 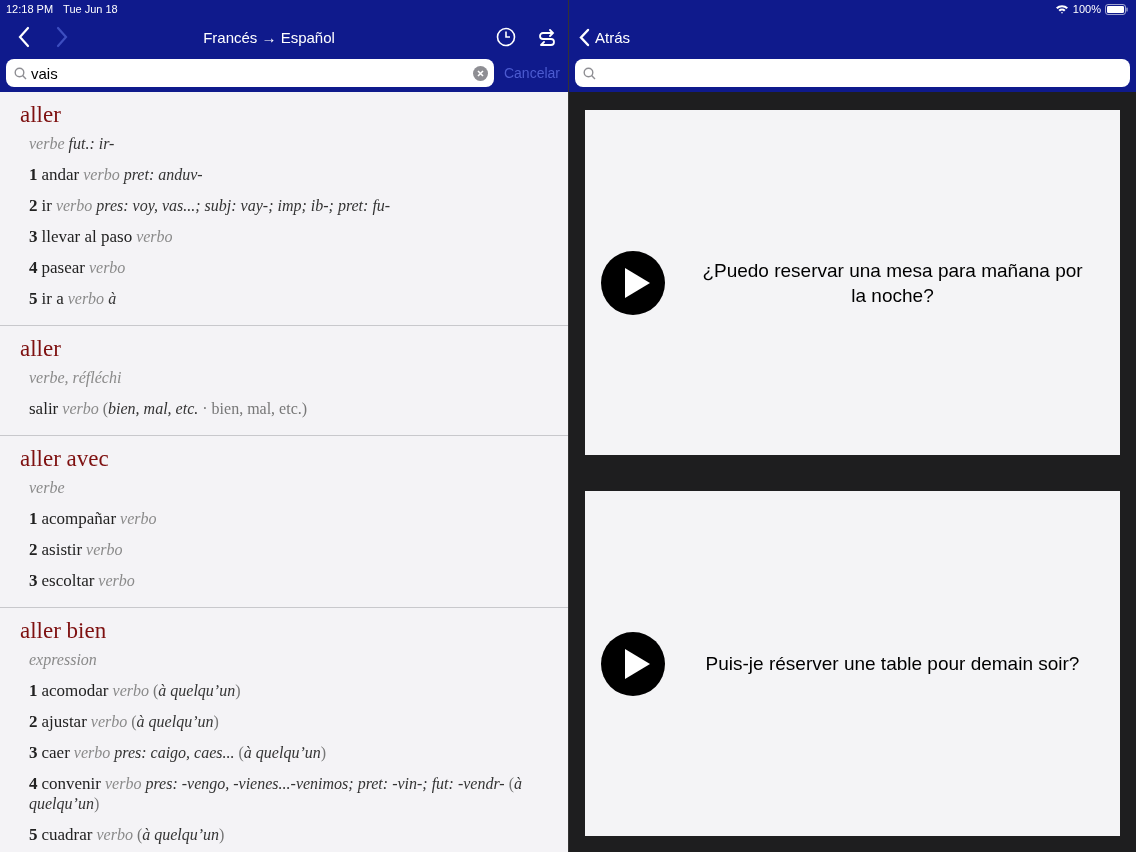 What do you see at coordinates (269, 37) in the screenshot?
I see `dictionary-title: Francés → Español` at bounding box center [269, 37].